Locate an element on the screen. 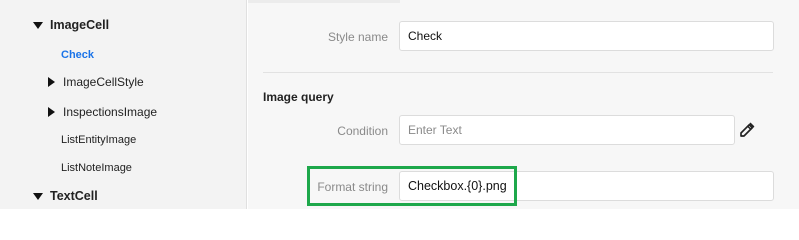 This screenshot has width=799, height=240. format-string-input is located at coordinates (586, 186).